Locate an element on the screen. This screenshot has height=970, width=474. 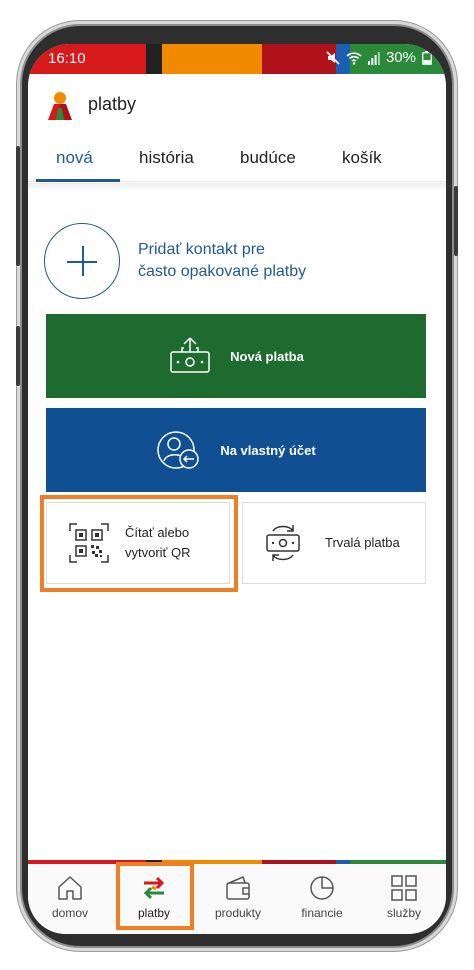
nav-sluzby: služby is located at coordinates (404, 899).